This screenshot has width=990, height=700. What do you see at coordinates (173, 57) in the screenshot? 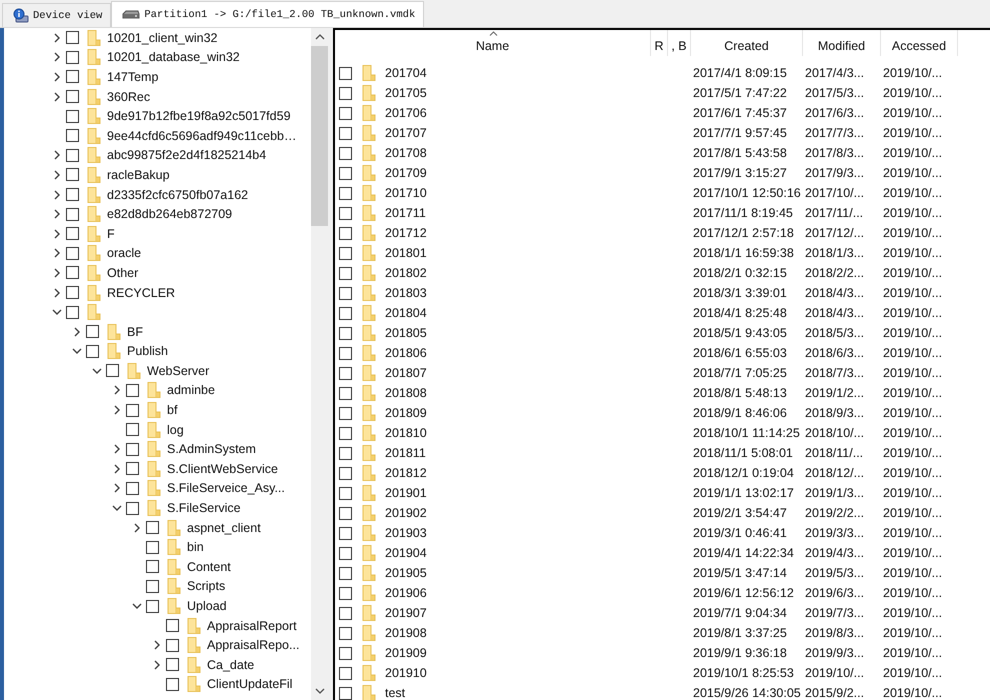
I see `folder-name: 10201_database_win32` at bounding box center [173, 57].